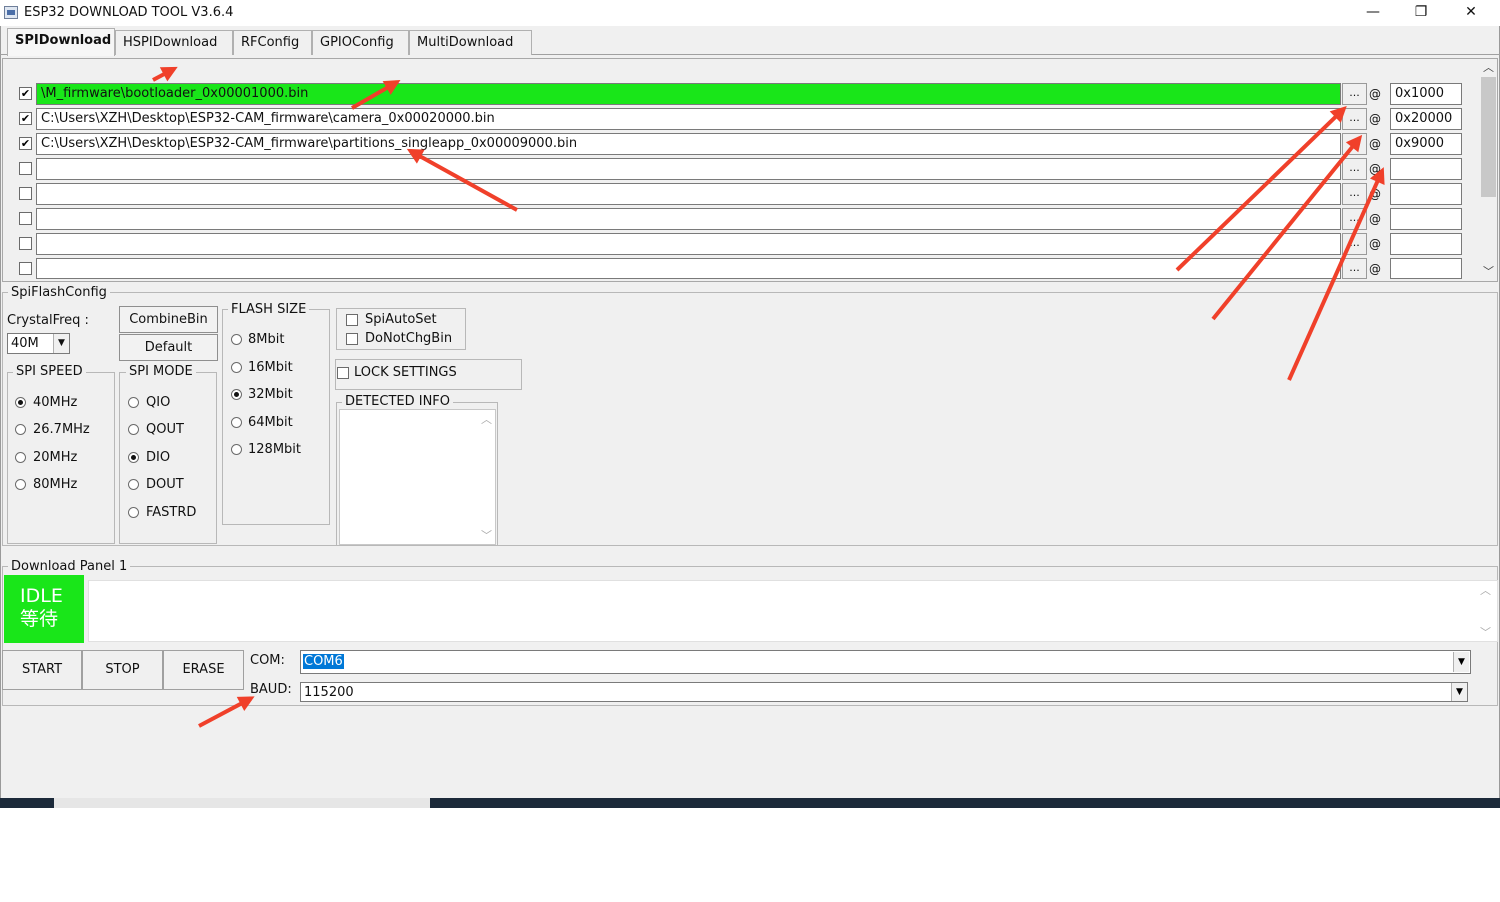 The height and width of the screenshot is (902, 1500). I want to click on address-input: 0x20000, so click(1426, 119).